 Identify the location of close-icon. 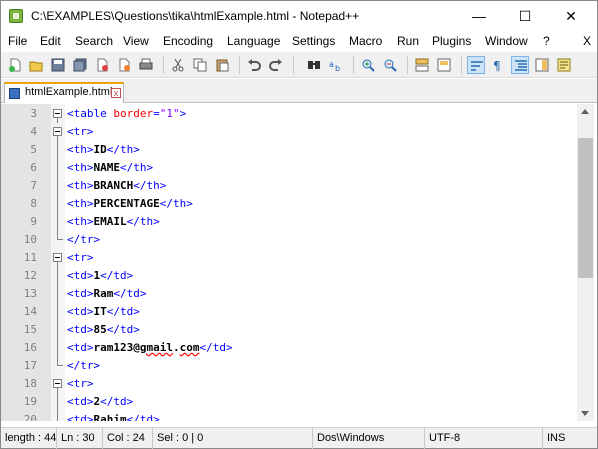
(102, 65).